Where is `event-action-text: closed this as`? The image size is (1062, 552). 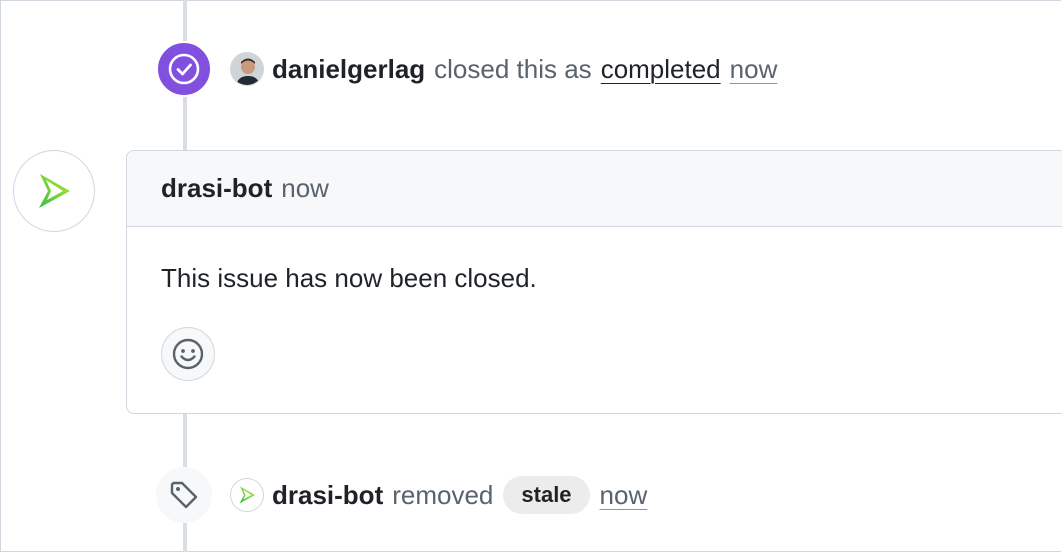
event-action-text: closed this as is located at coordinates (513, 68).